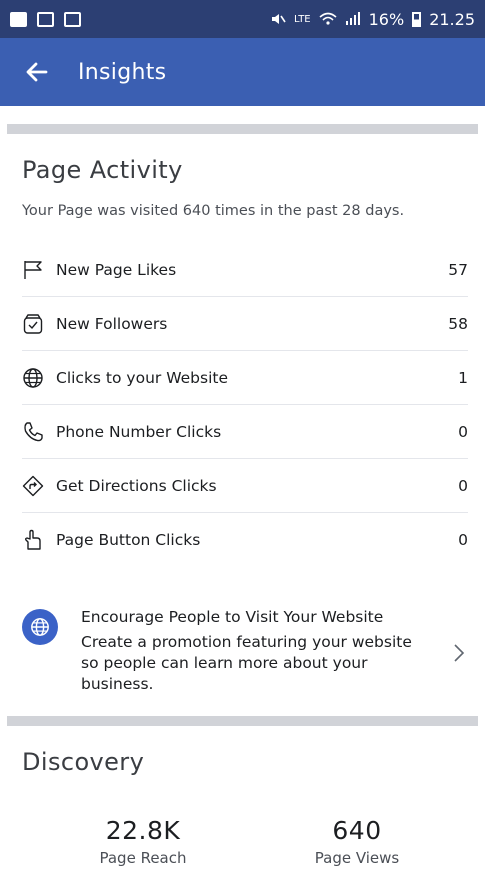  I want to click on stat-page-views: 640 Page Views, so click(357, 841).